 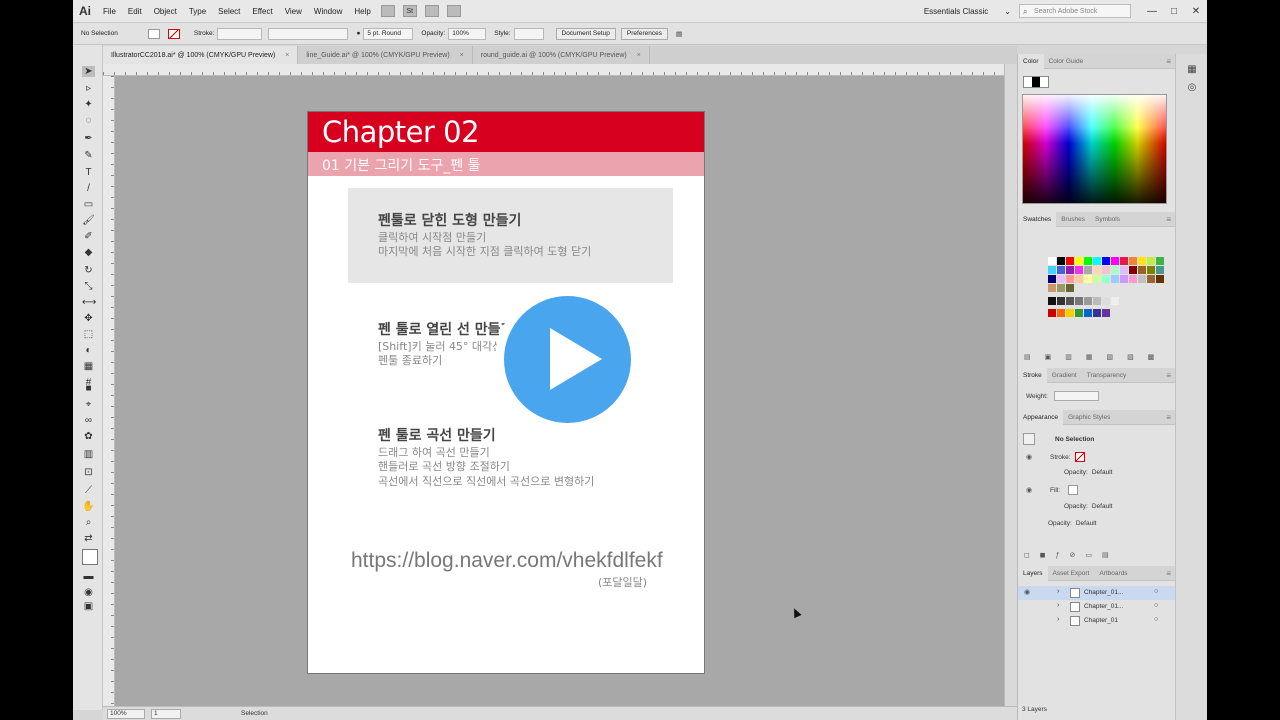 I want to click on paintbrush-tool-icon: 🖌, so click(x=88, y=220).